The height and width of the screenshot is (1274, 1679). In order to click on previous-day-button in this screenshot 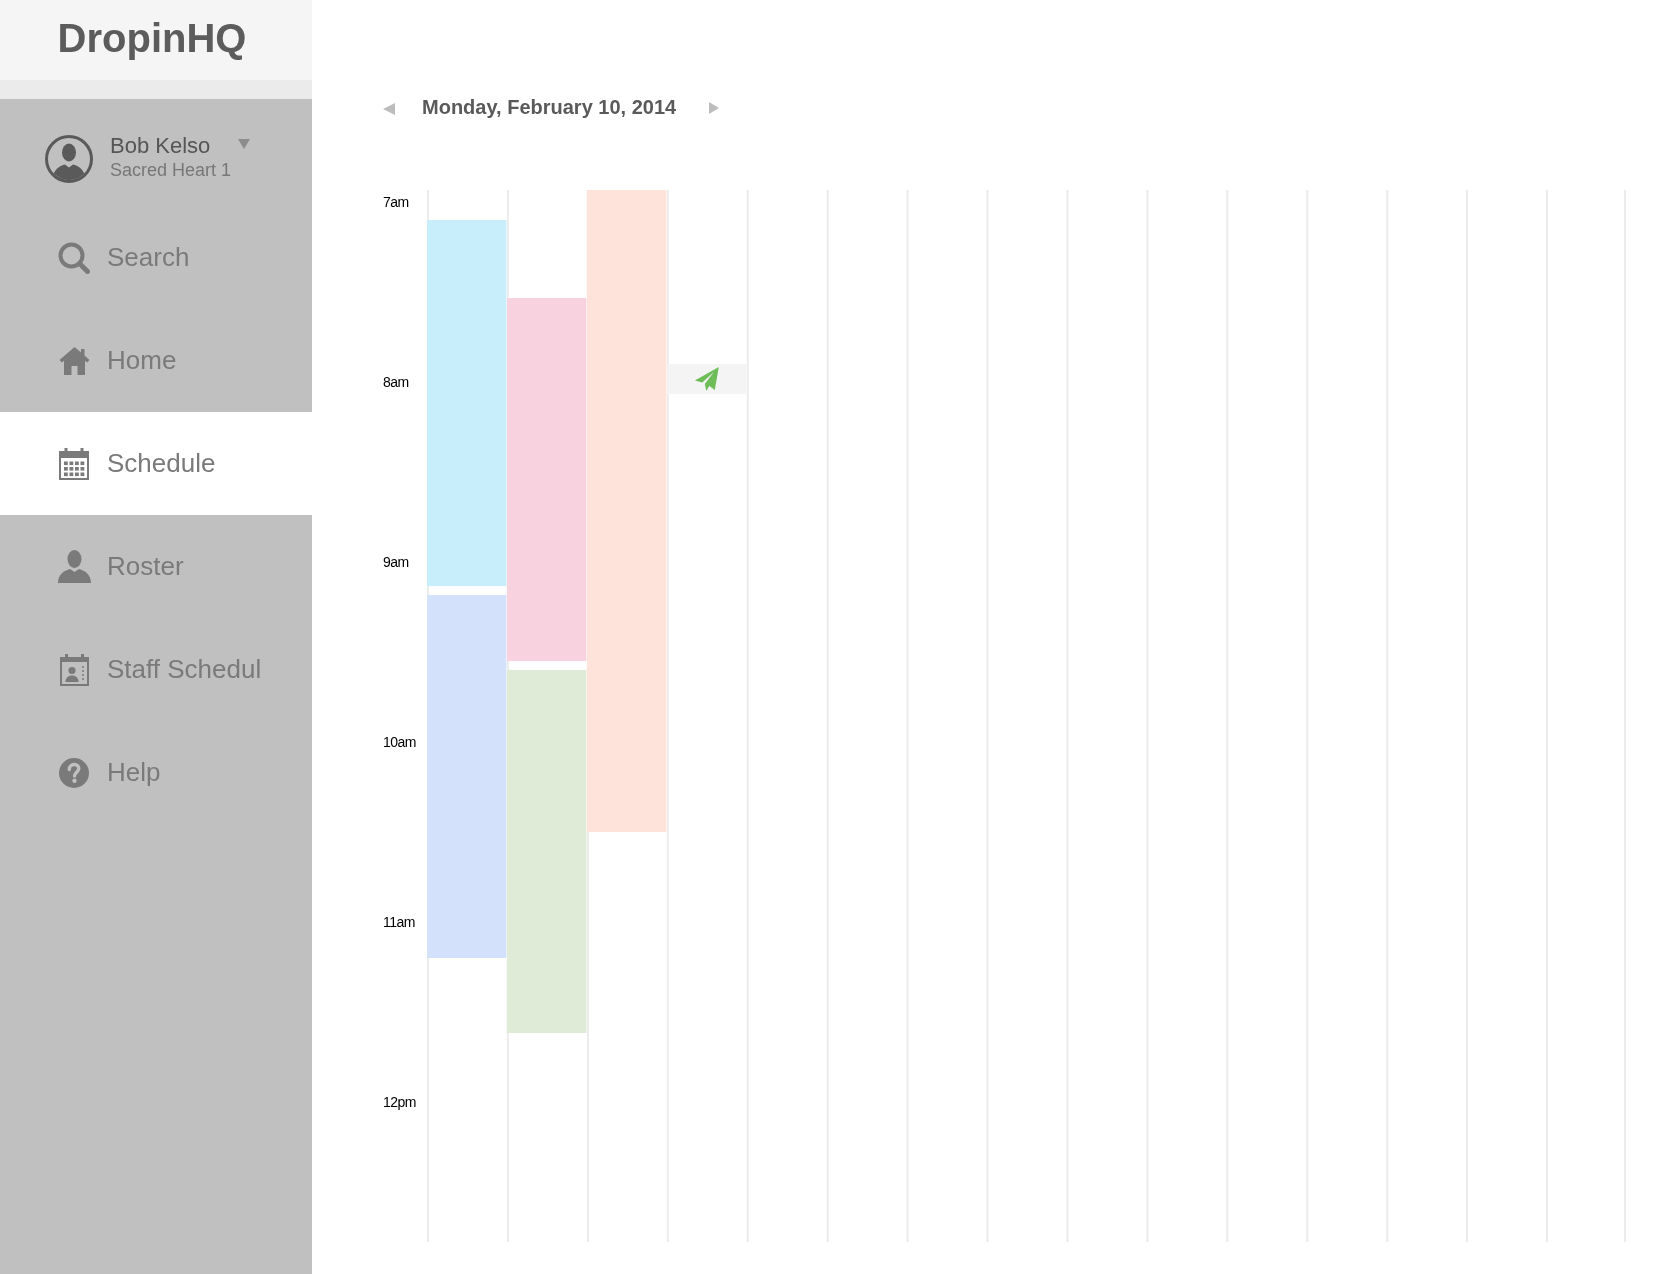, I will do `click(389, 109)`.